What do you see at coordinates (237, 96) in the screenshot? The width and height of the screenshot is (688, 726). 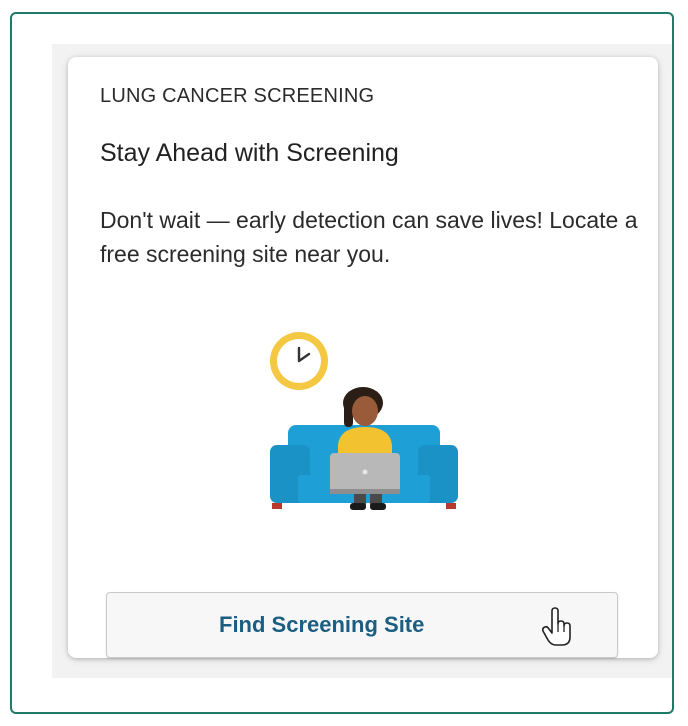 I see `card-eyebrow: LUNG CANCER SCREENING` at bounding box center [237, 96].